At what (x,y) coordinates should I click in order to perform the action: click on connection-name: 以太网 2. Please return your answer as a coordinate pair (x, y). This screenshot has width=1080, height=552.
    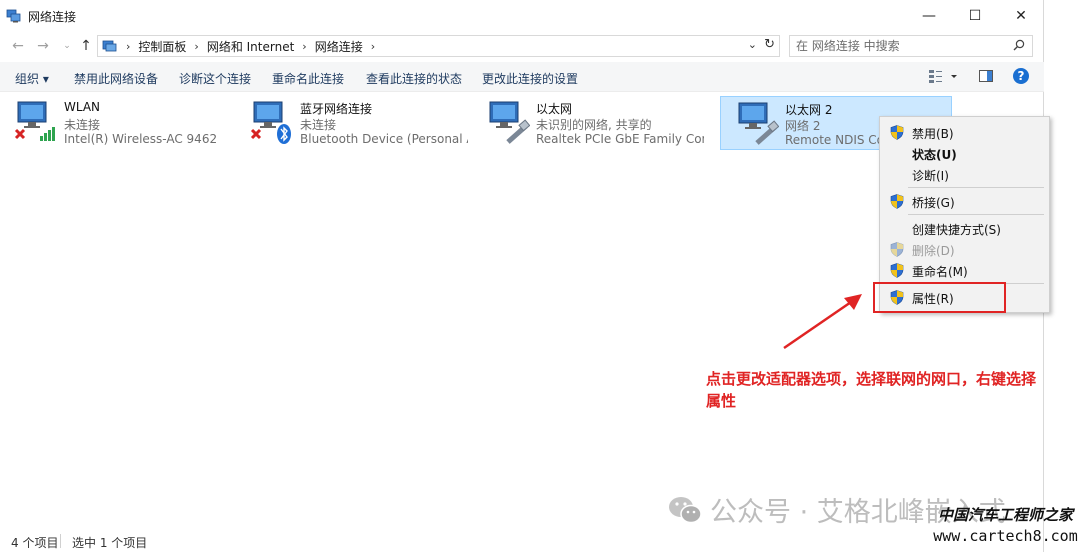
    Looking at the image, I should click on (809, 110).